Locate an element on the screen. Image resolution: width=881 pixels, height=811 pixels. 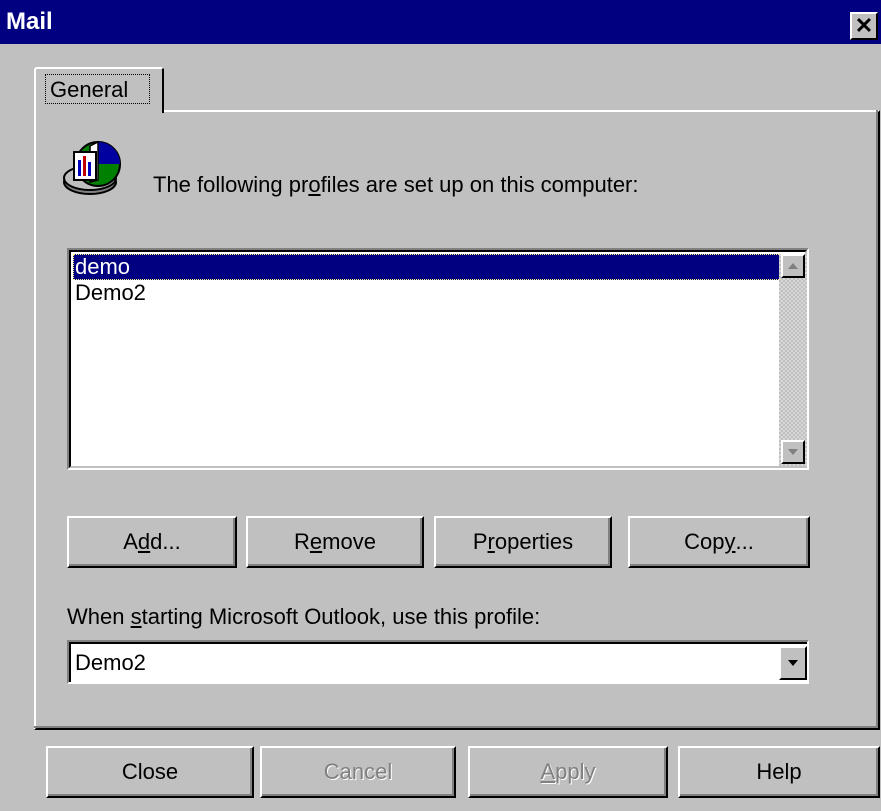
help-button: Help is located at coordinates (779, 772).